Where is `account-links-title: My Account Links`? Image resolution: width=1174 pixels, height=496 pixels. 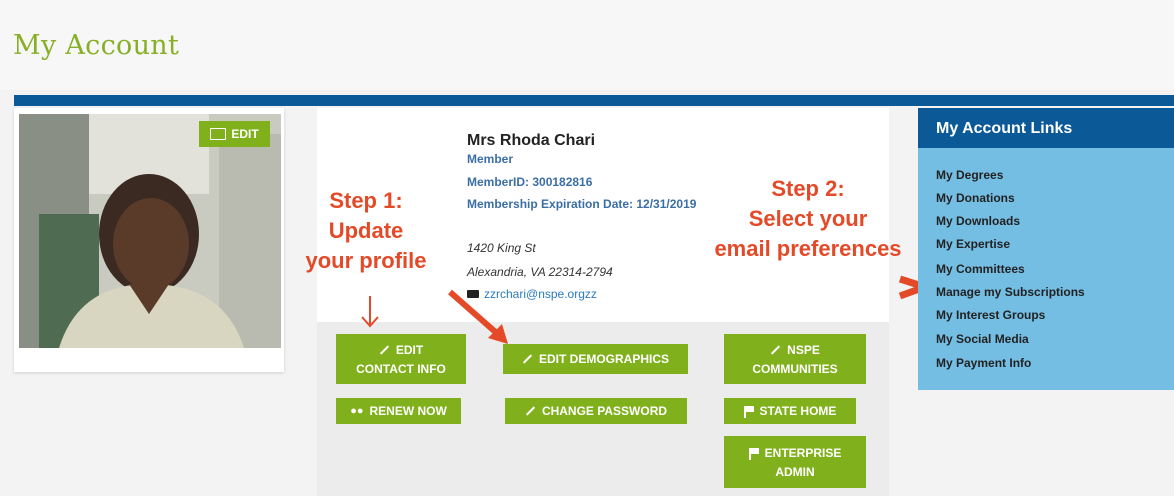 account-links-title: My Account Links is located at coordinates (1004, 128).